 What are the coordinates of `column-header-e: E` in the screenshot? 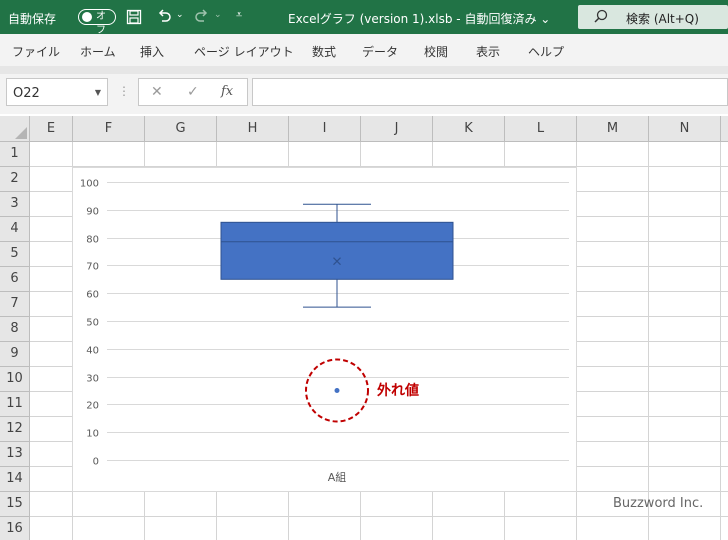 It's located at (51, 129).